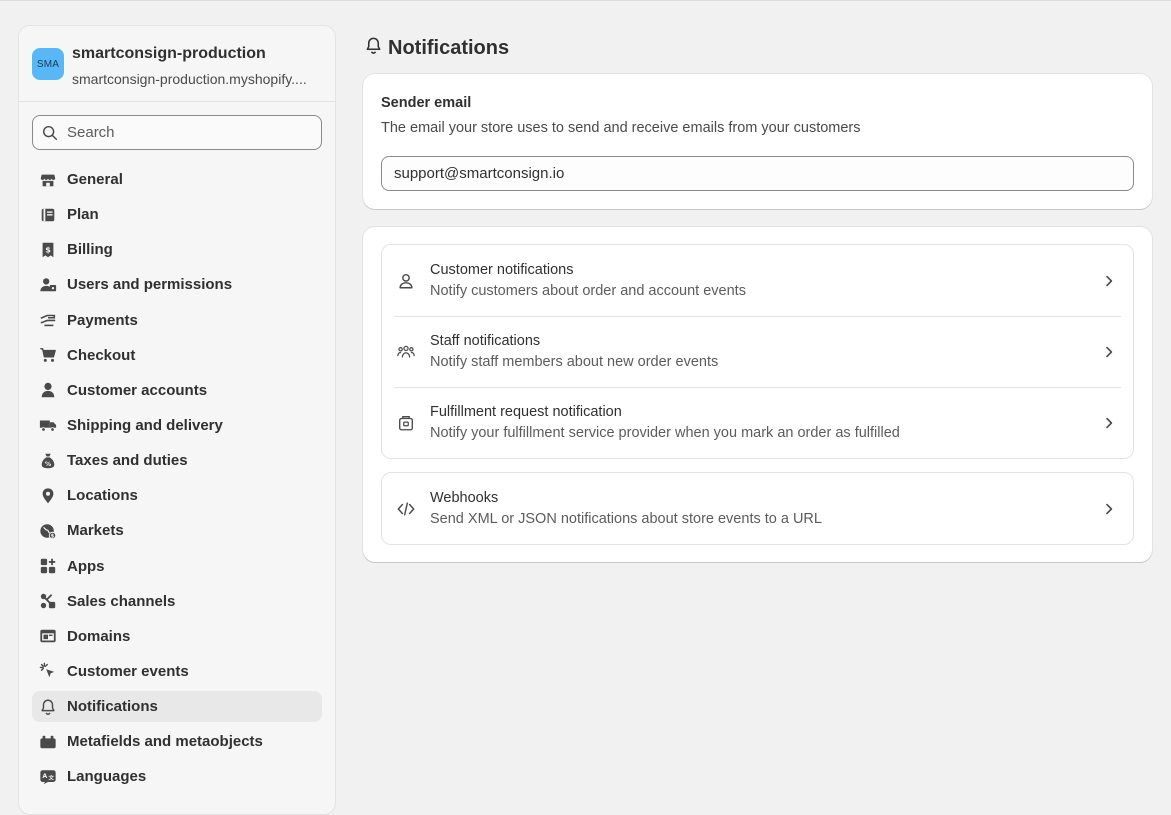  Describe the element at coordinates (177, 776) in the screenshot. I see `sidebar-item-languages: A文 Languages` at that location.